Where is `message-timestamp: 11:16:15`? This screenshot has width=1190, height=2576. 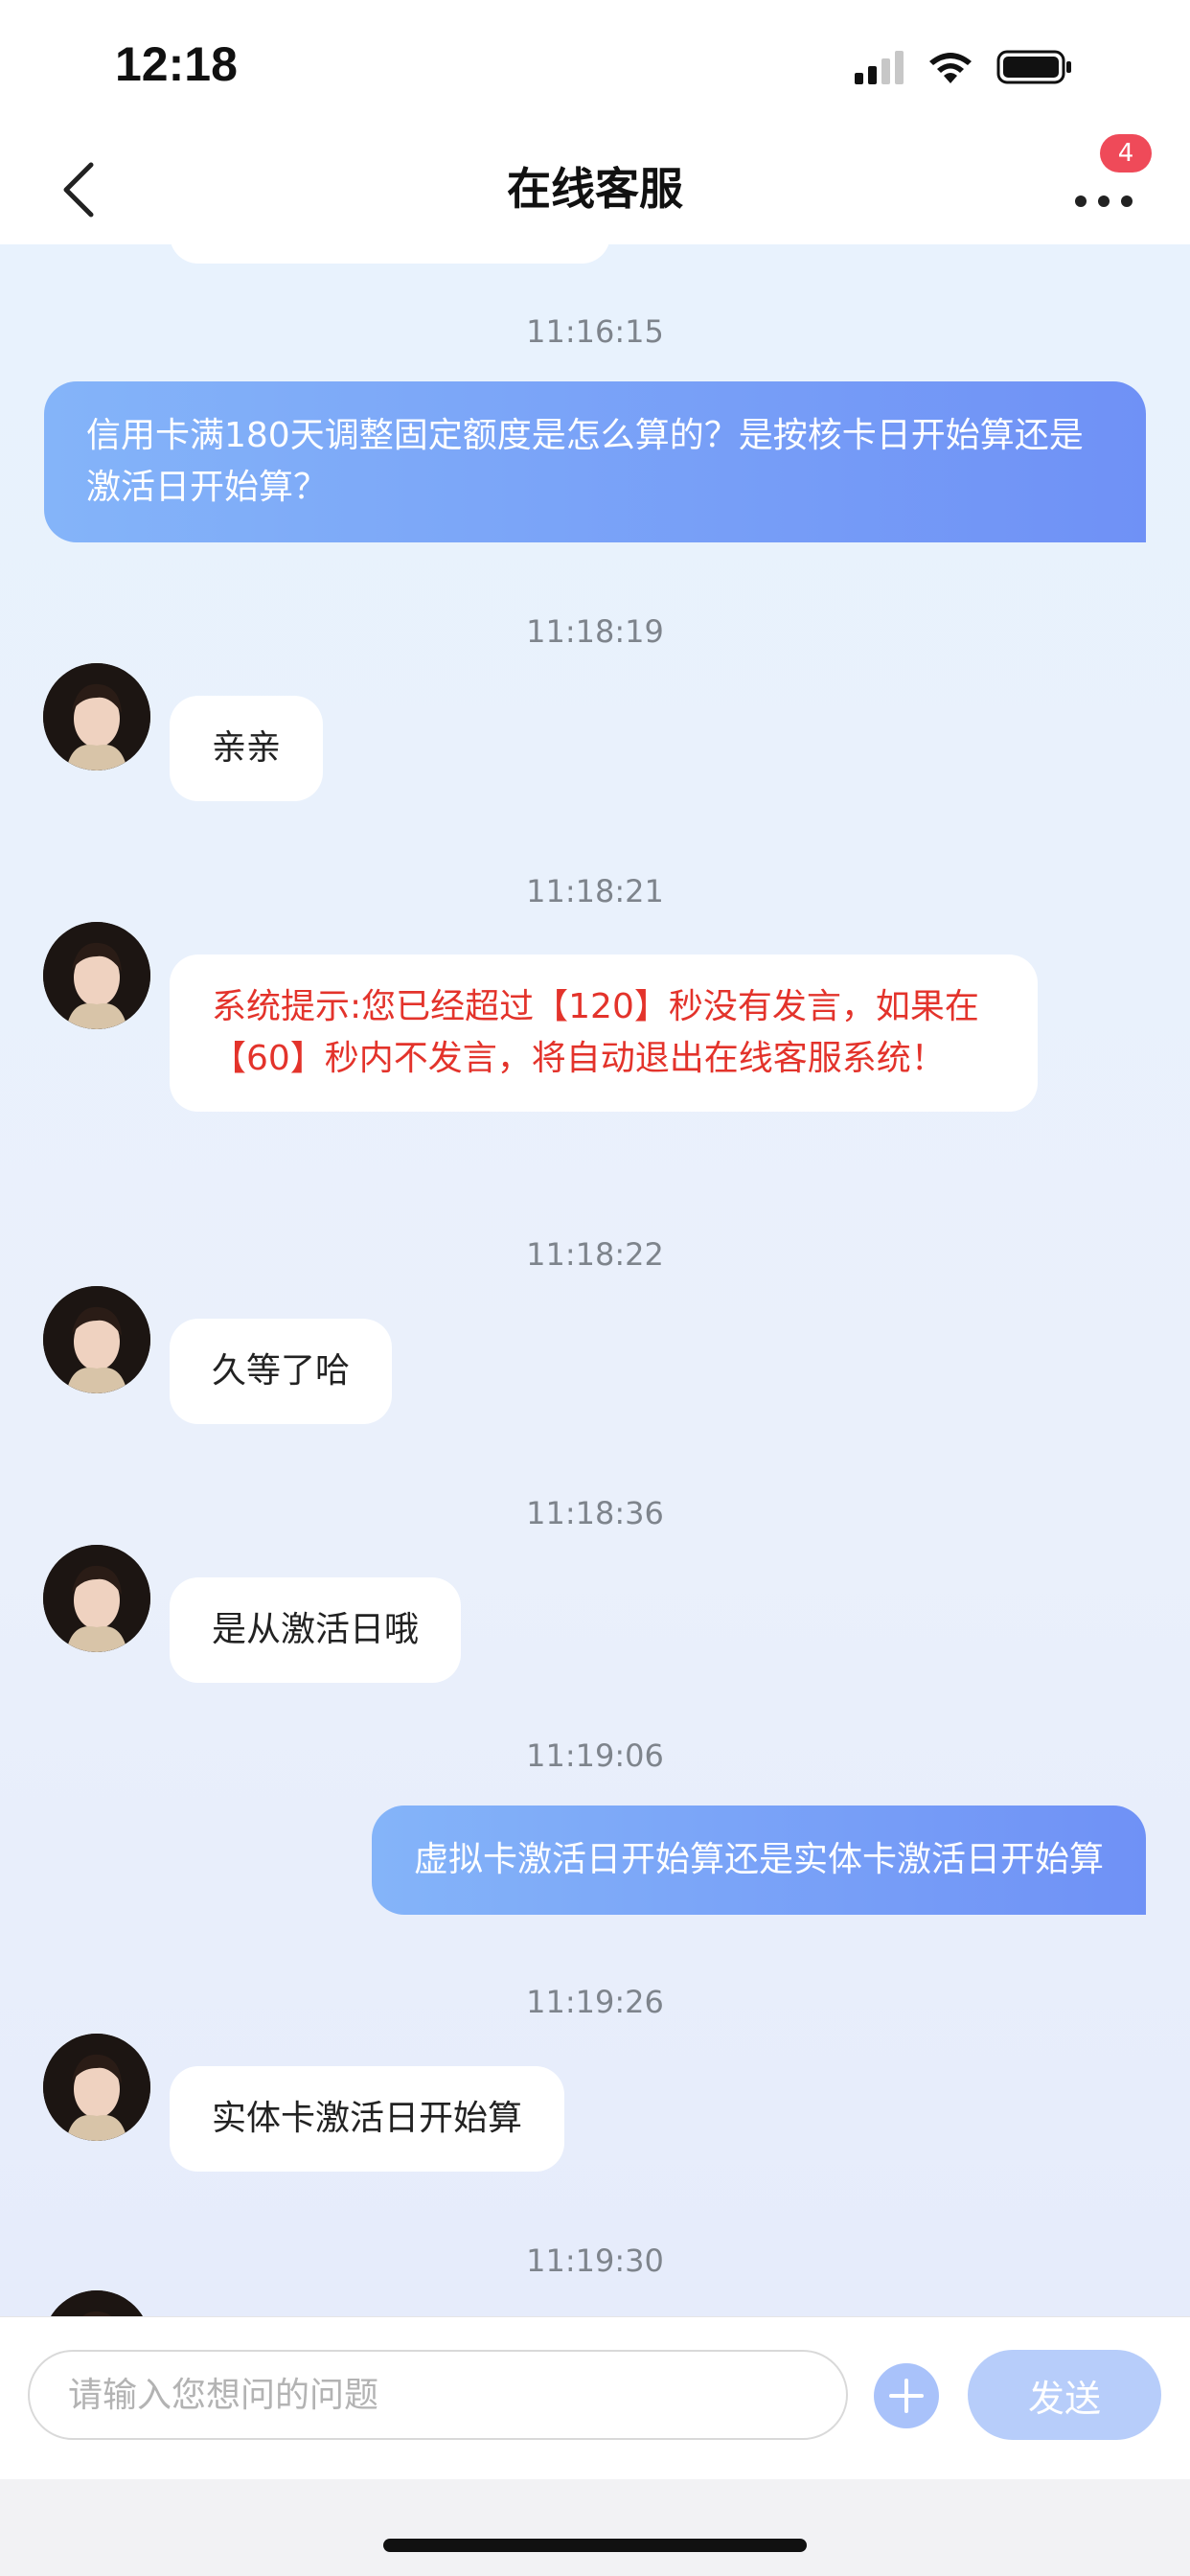
message-timestamp: 11:16:15 is located at coordinates (595, 331).